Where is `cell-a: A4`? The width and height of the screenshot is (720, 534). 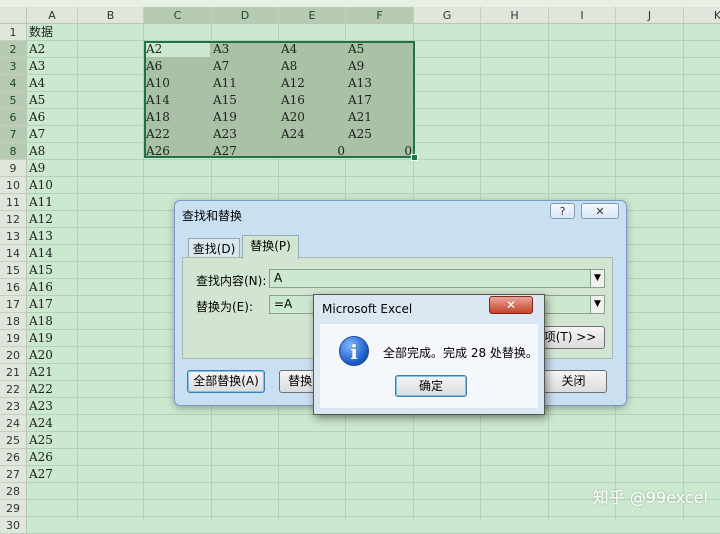 cell-a: A4 is located at coordinates (37, 83).